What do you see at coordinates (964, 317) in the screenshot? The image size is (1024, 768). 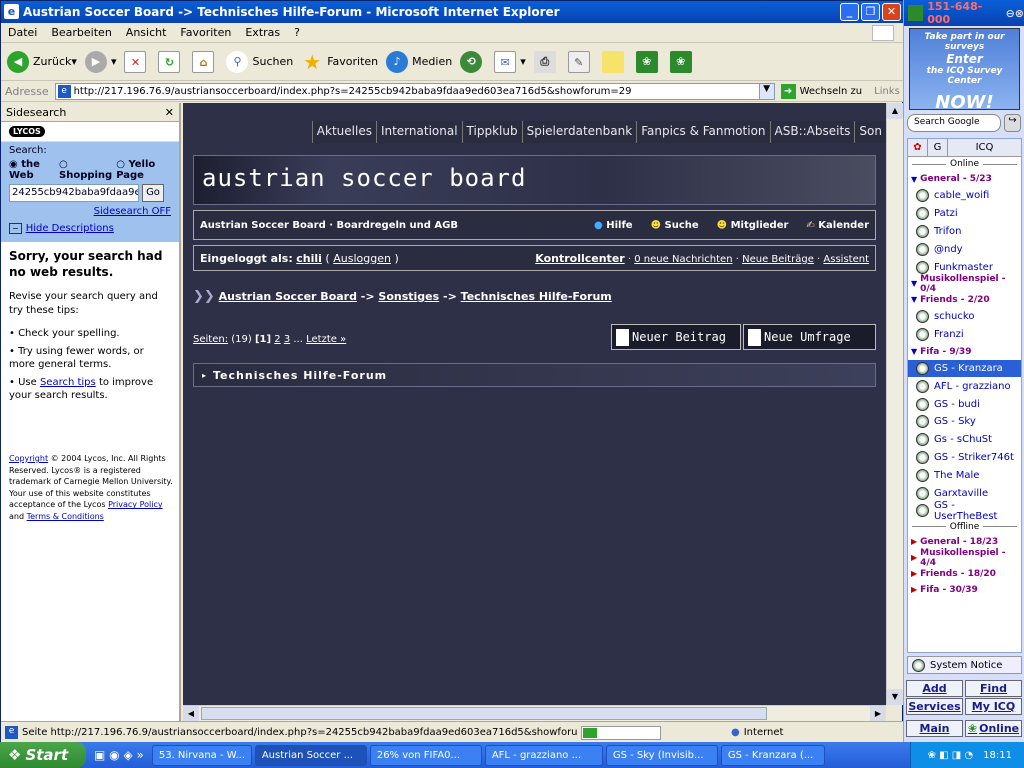 I see `contact-item: schucko` at bounding box center [964, 317].